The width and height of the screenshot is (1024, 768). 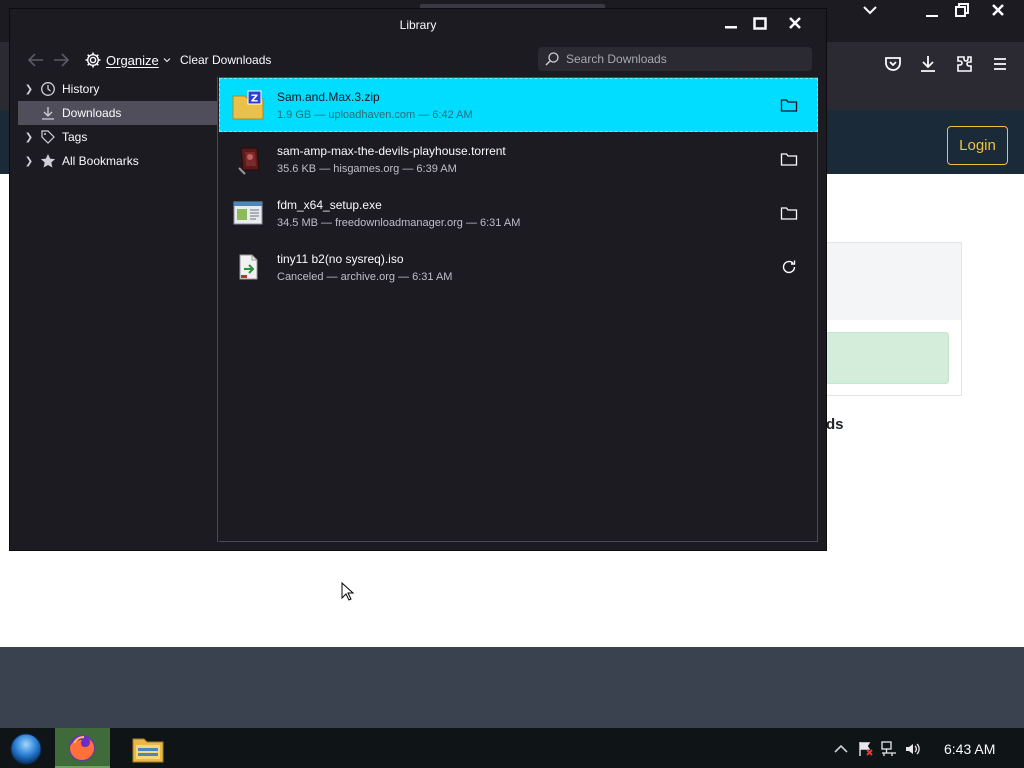 I want to click on taskbar-firefox-button, so click(x=82, y=748).